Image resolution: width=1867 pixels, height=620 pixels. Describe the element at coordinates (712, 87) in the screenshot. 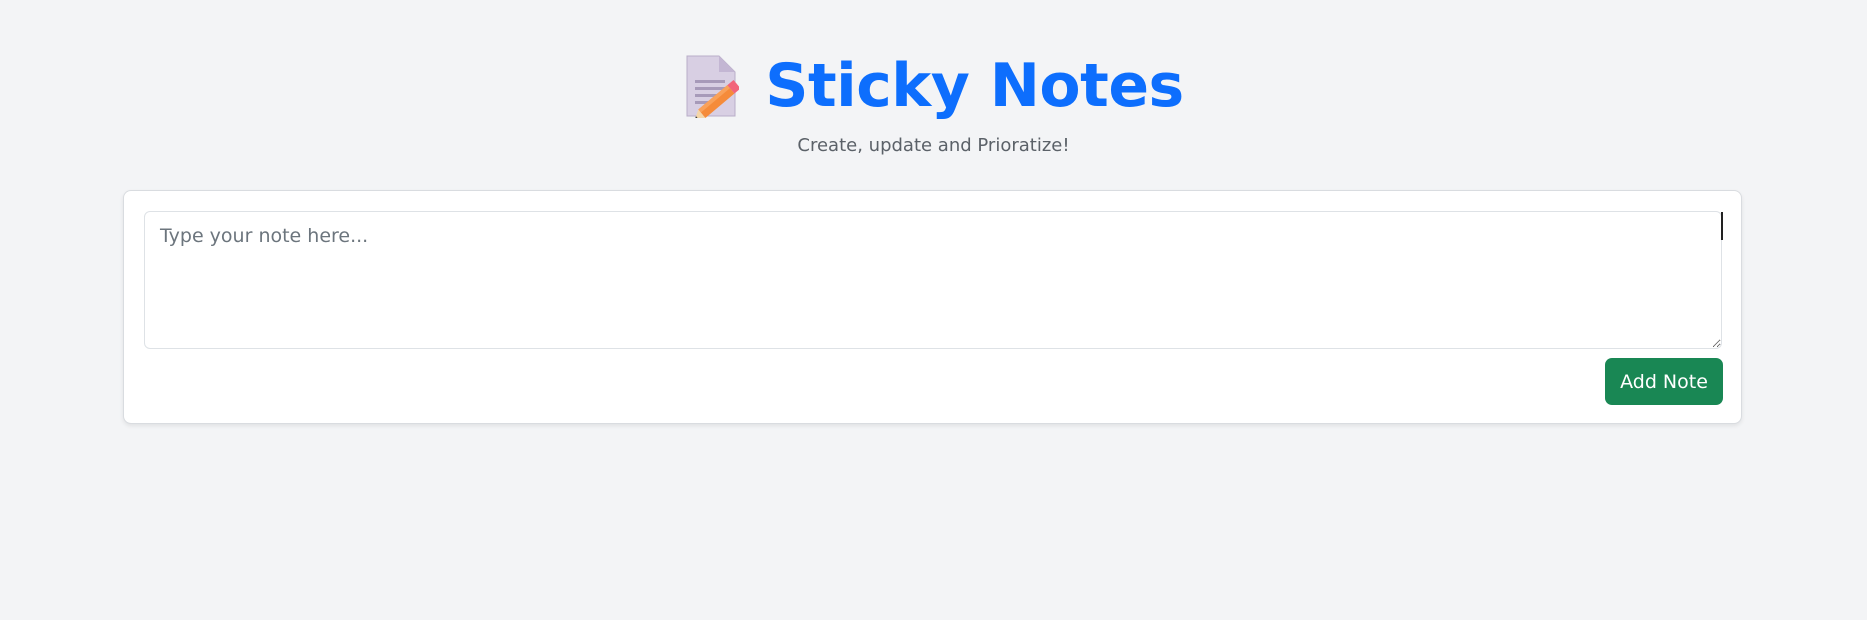

I see `memo-icon` at that location.